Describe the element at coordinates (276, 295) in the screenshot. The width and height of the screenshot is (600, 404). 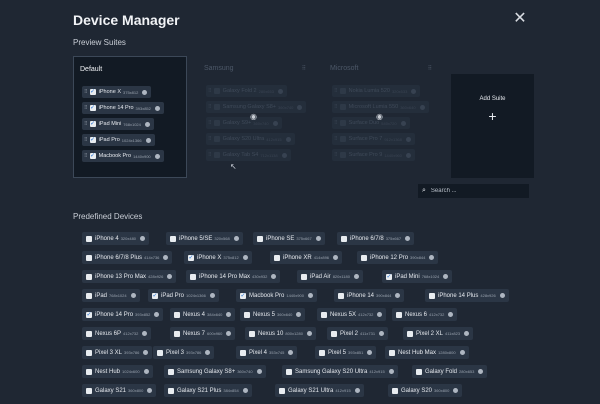
I see `device-chip: ✓ Macbook Pro 1440x900` at that location.